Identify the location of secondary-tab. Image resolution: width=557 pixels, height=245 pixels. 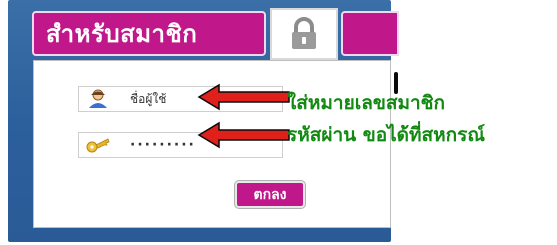
(370, 33).